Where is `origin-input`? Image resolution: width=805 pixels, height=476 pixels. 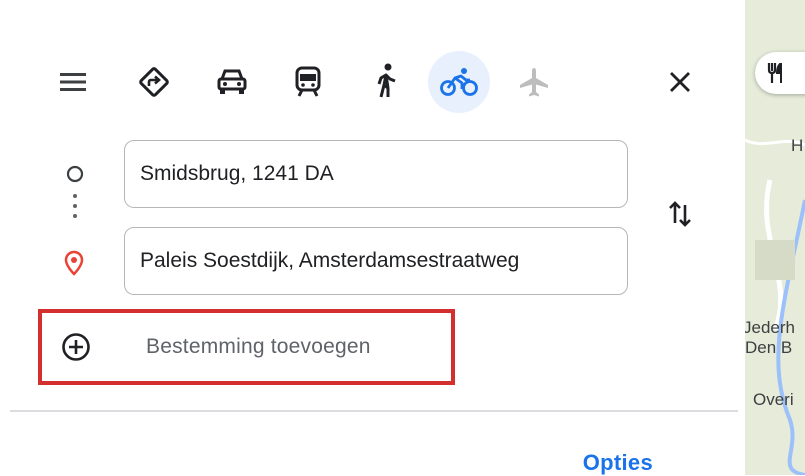 origin-input is located at coordinates (376, 174).